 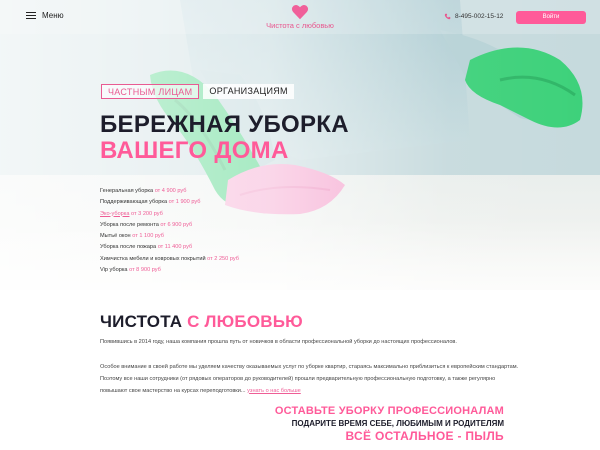 I want to click on phone-number: 8-495-002-15-12, so click(x=473, y=16).